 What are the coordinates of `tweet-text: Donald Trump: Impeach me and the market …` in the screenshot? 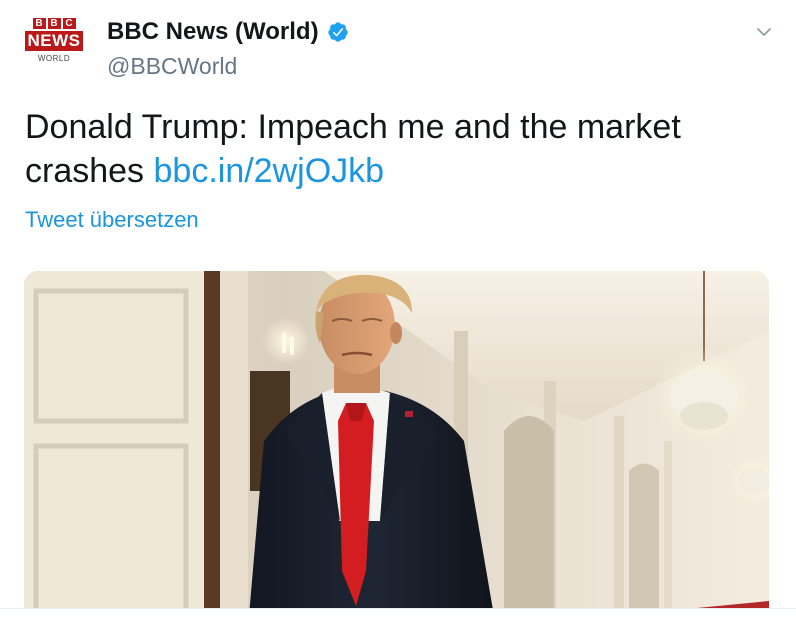 It's located at (395, 149).